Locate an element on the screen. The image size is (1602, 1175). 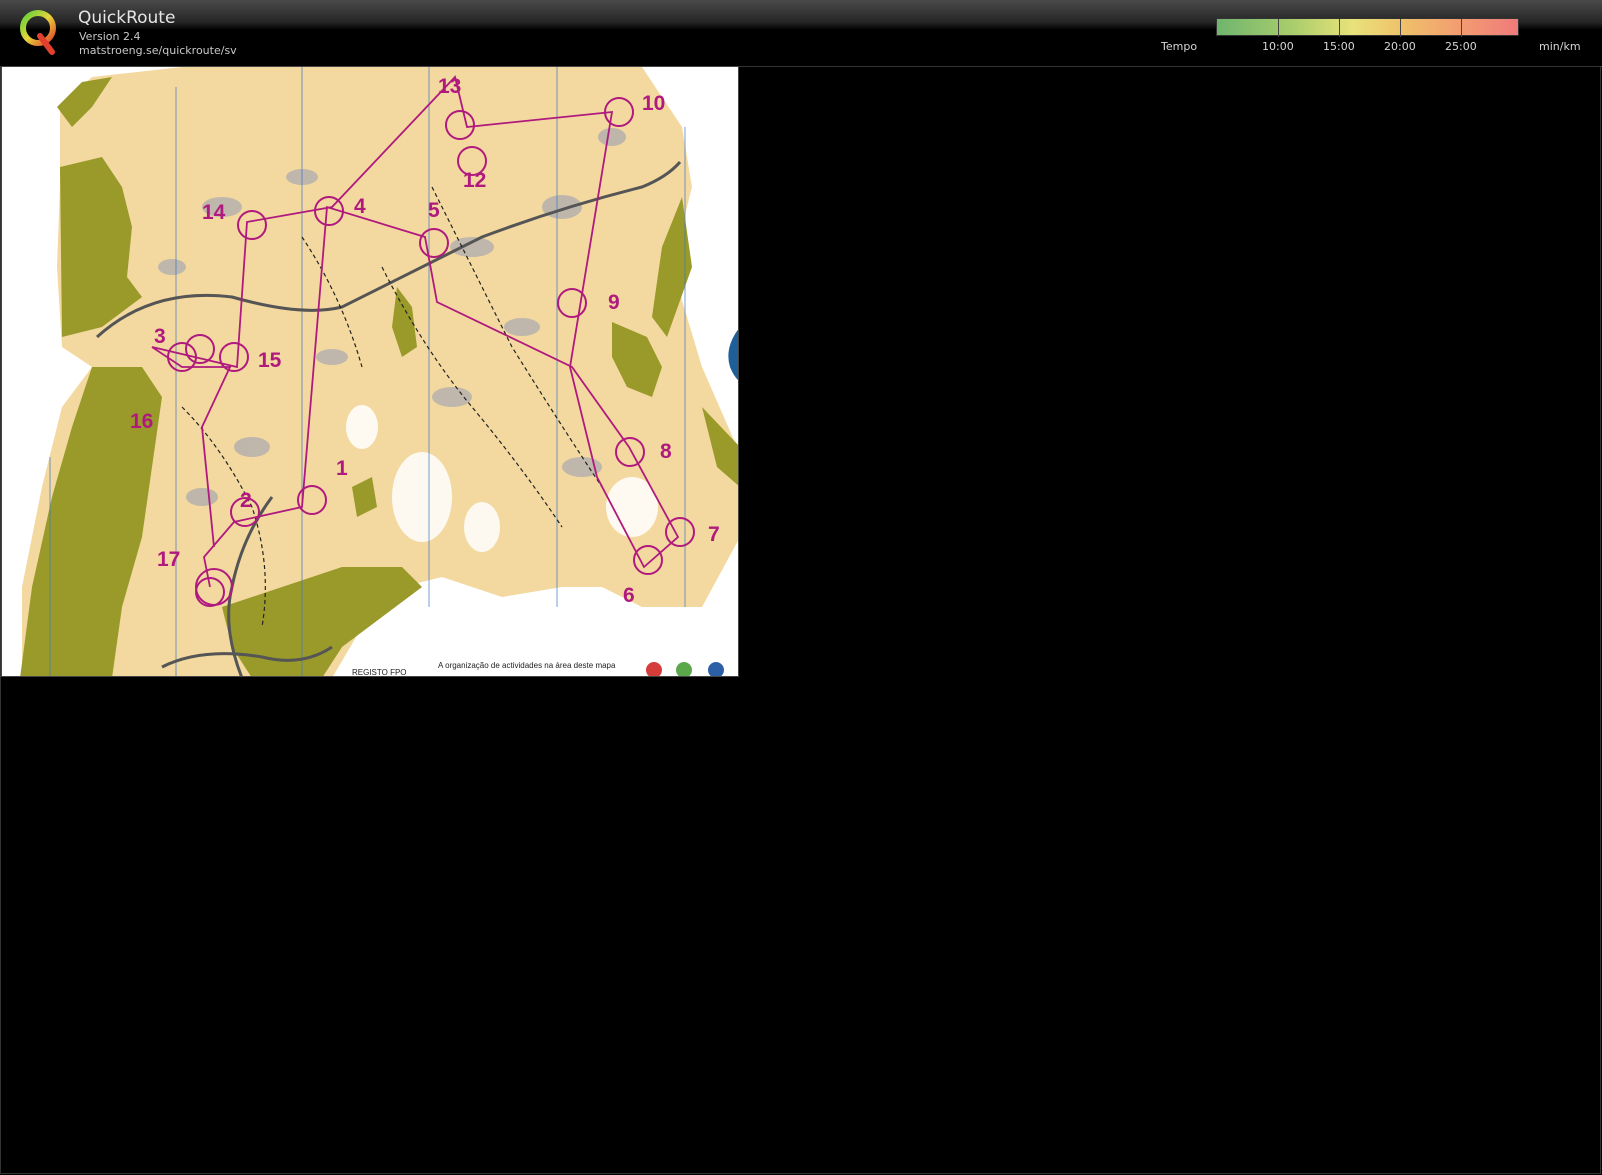
control-number: 15 is located at coordinates (270, 360).